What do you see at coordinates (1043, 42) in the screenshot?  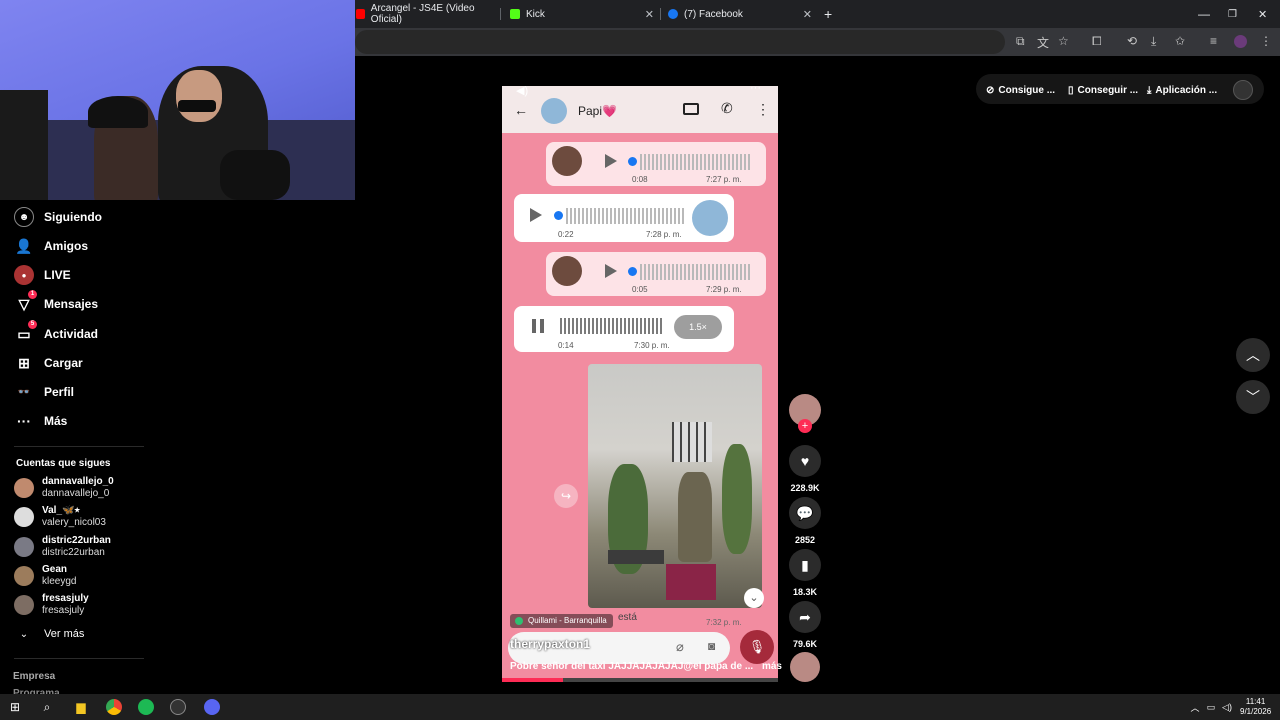 I see `translate-icon: 文` at bounding box center [1043, 42].